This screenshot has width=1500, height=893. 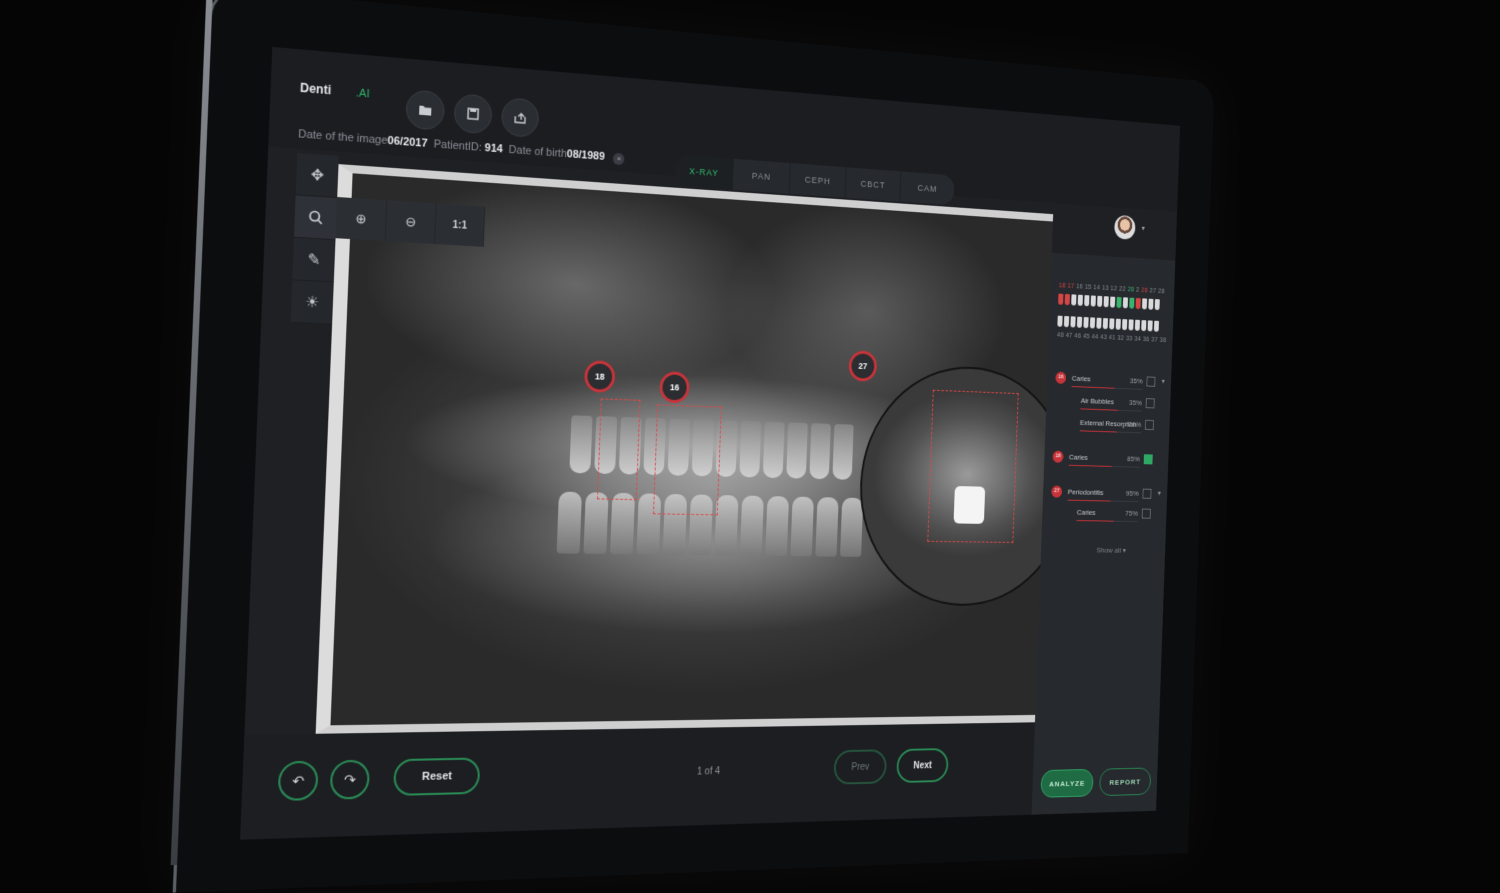 What do you see at coordinates (1112, 338) in the screenshot?
I see `lower-tooth-numbers: 48 47 46 45 44 43 41 32 33 34 36 37 38` at bounding box center [1112, 338].